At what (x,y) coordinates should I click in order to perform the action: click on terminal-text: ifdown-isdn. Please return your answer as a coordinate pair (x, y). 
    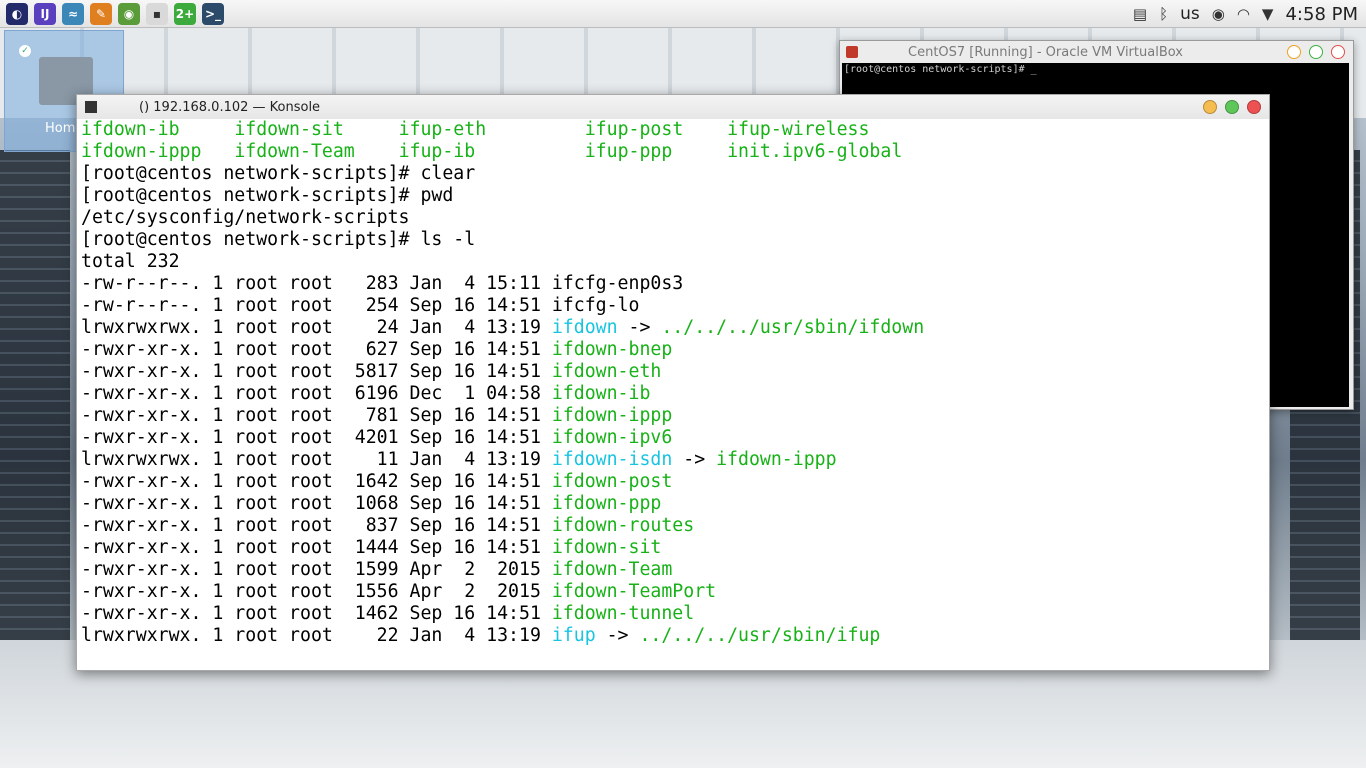
    Looking at the image, I should click on (612, 459).